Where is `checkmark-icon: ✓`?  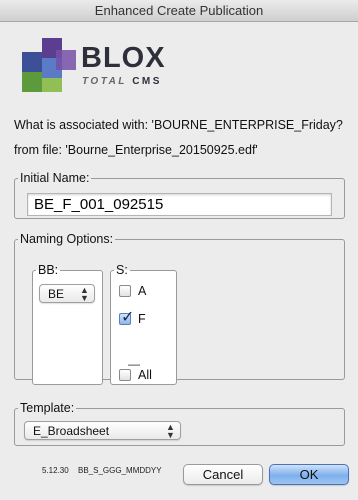 checkmark-icon: ✓ is located at coordinates (128, 317).